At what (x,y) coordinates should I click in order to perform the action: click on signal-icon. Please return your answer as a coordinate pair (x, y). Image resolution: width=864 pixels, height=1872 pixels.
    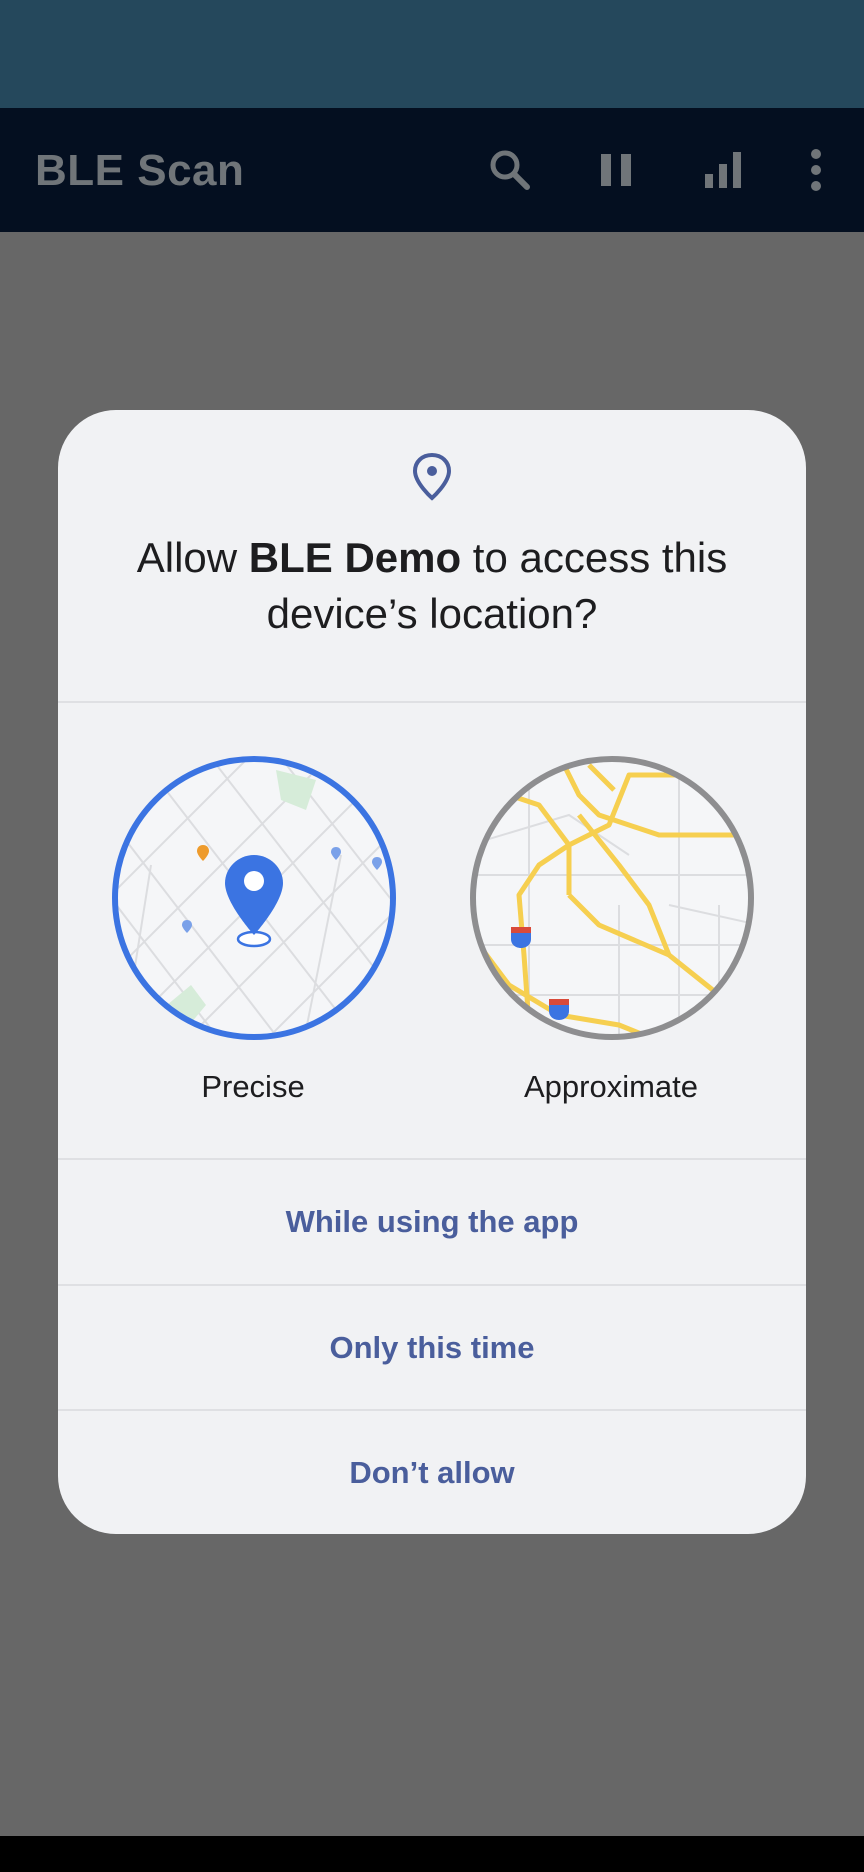
    Looking at the image, I should click on (723, 170).